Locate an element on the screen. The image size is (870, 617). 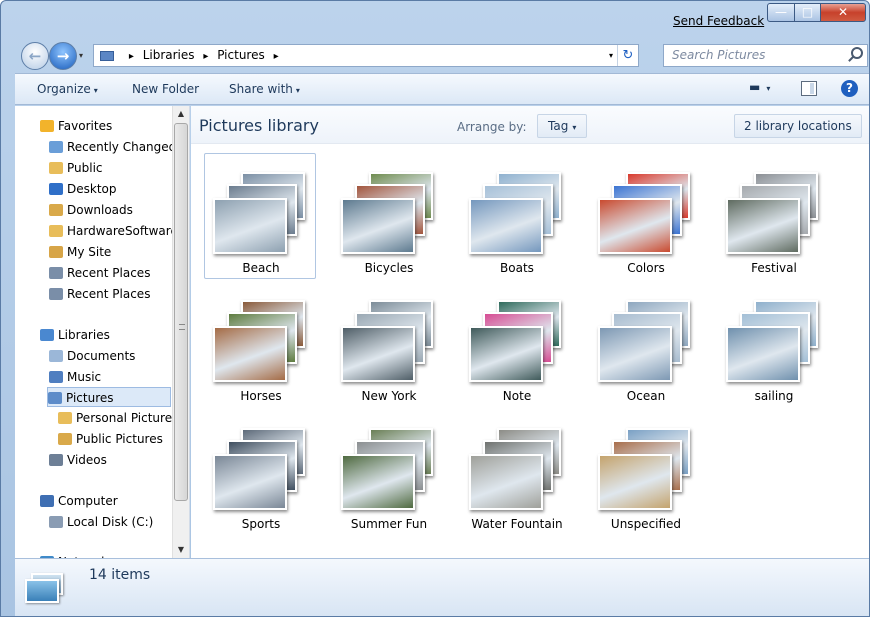
sidebar-item-label: Computer is located at coordinates (88, 501).